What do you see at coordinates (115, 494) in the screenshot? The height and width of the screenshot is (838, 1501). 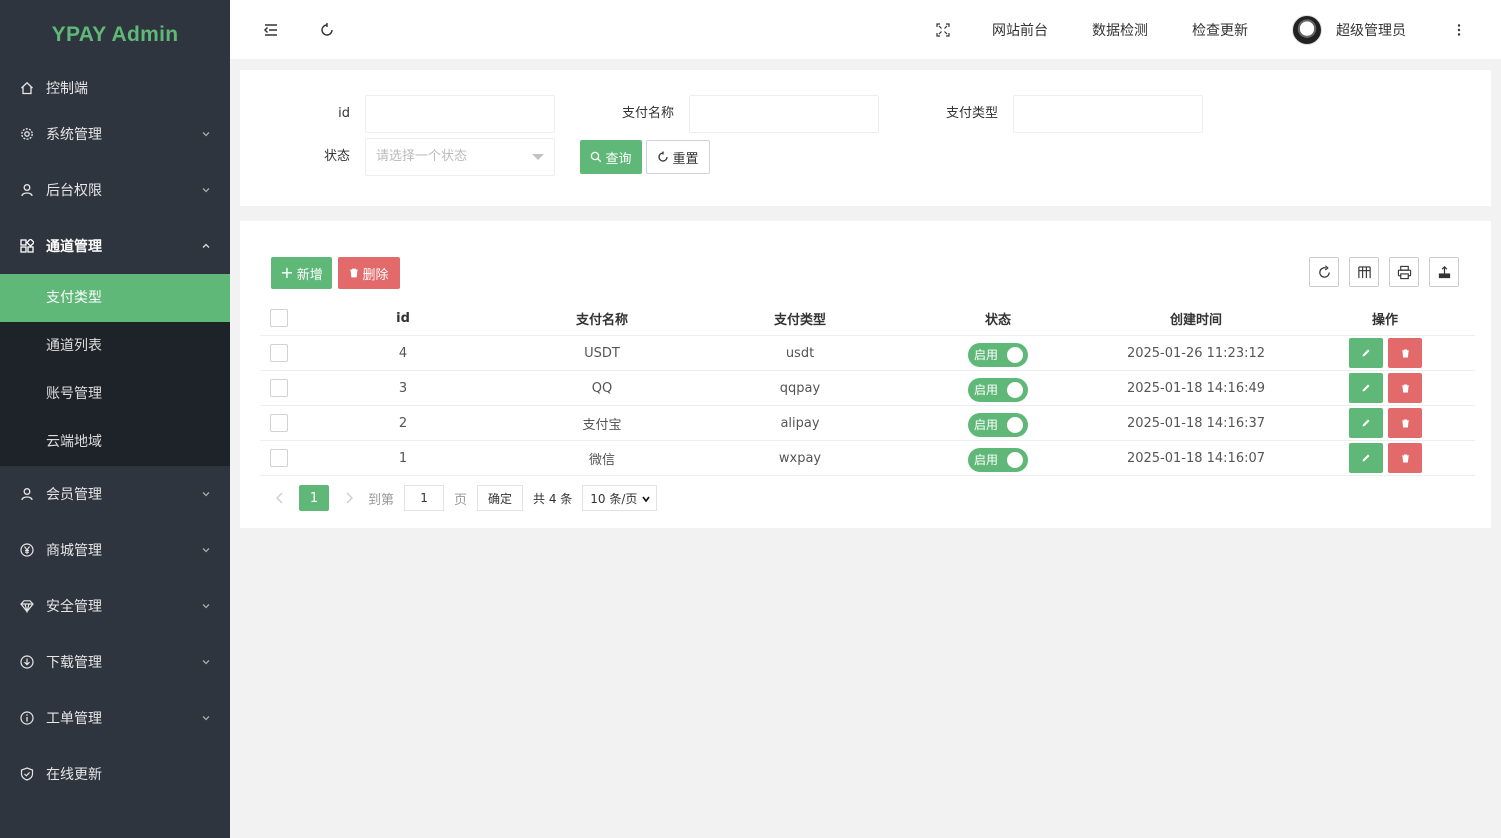 I see `sidebar-item-members: 会员管理` at bounding box center [115, 494].